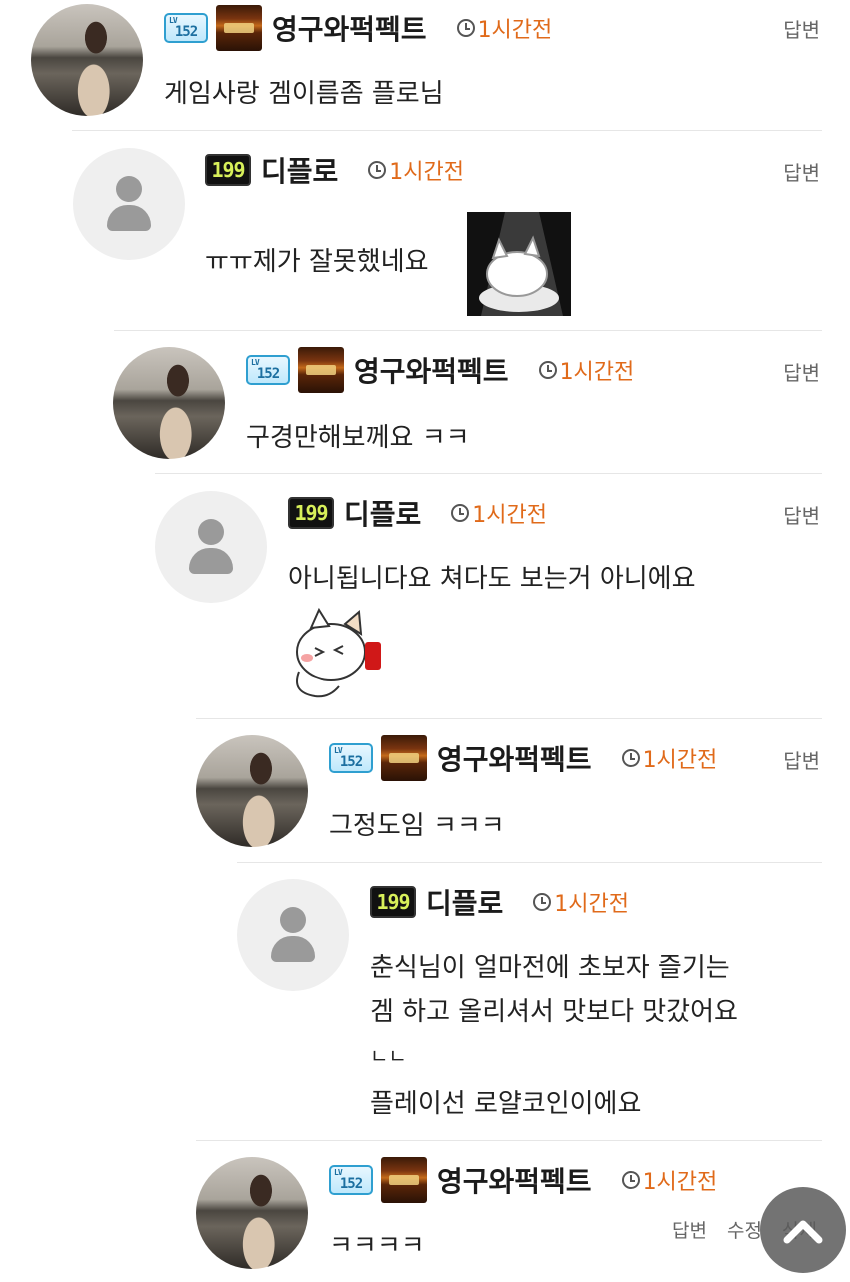 This screenshot has height=1282, width=850. I want to click on scroll-top-button, so click(803, 1230).